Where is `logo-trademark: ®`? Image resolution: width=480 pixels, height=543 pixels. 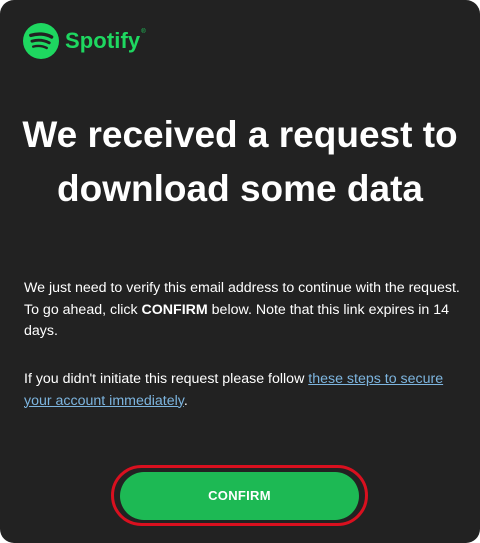
logo-trademark: ® is located at coordinates (143, 32).